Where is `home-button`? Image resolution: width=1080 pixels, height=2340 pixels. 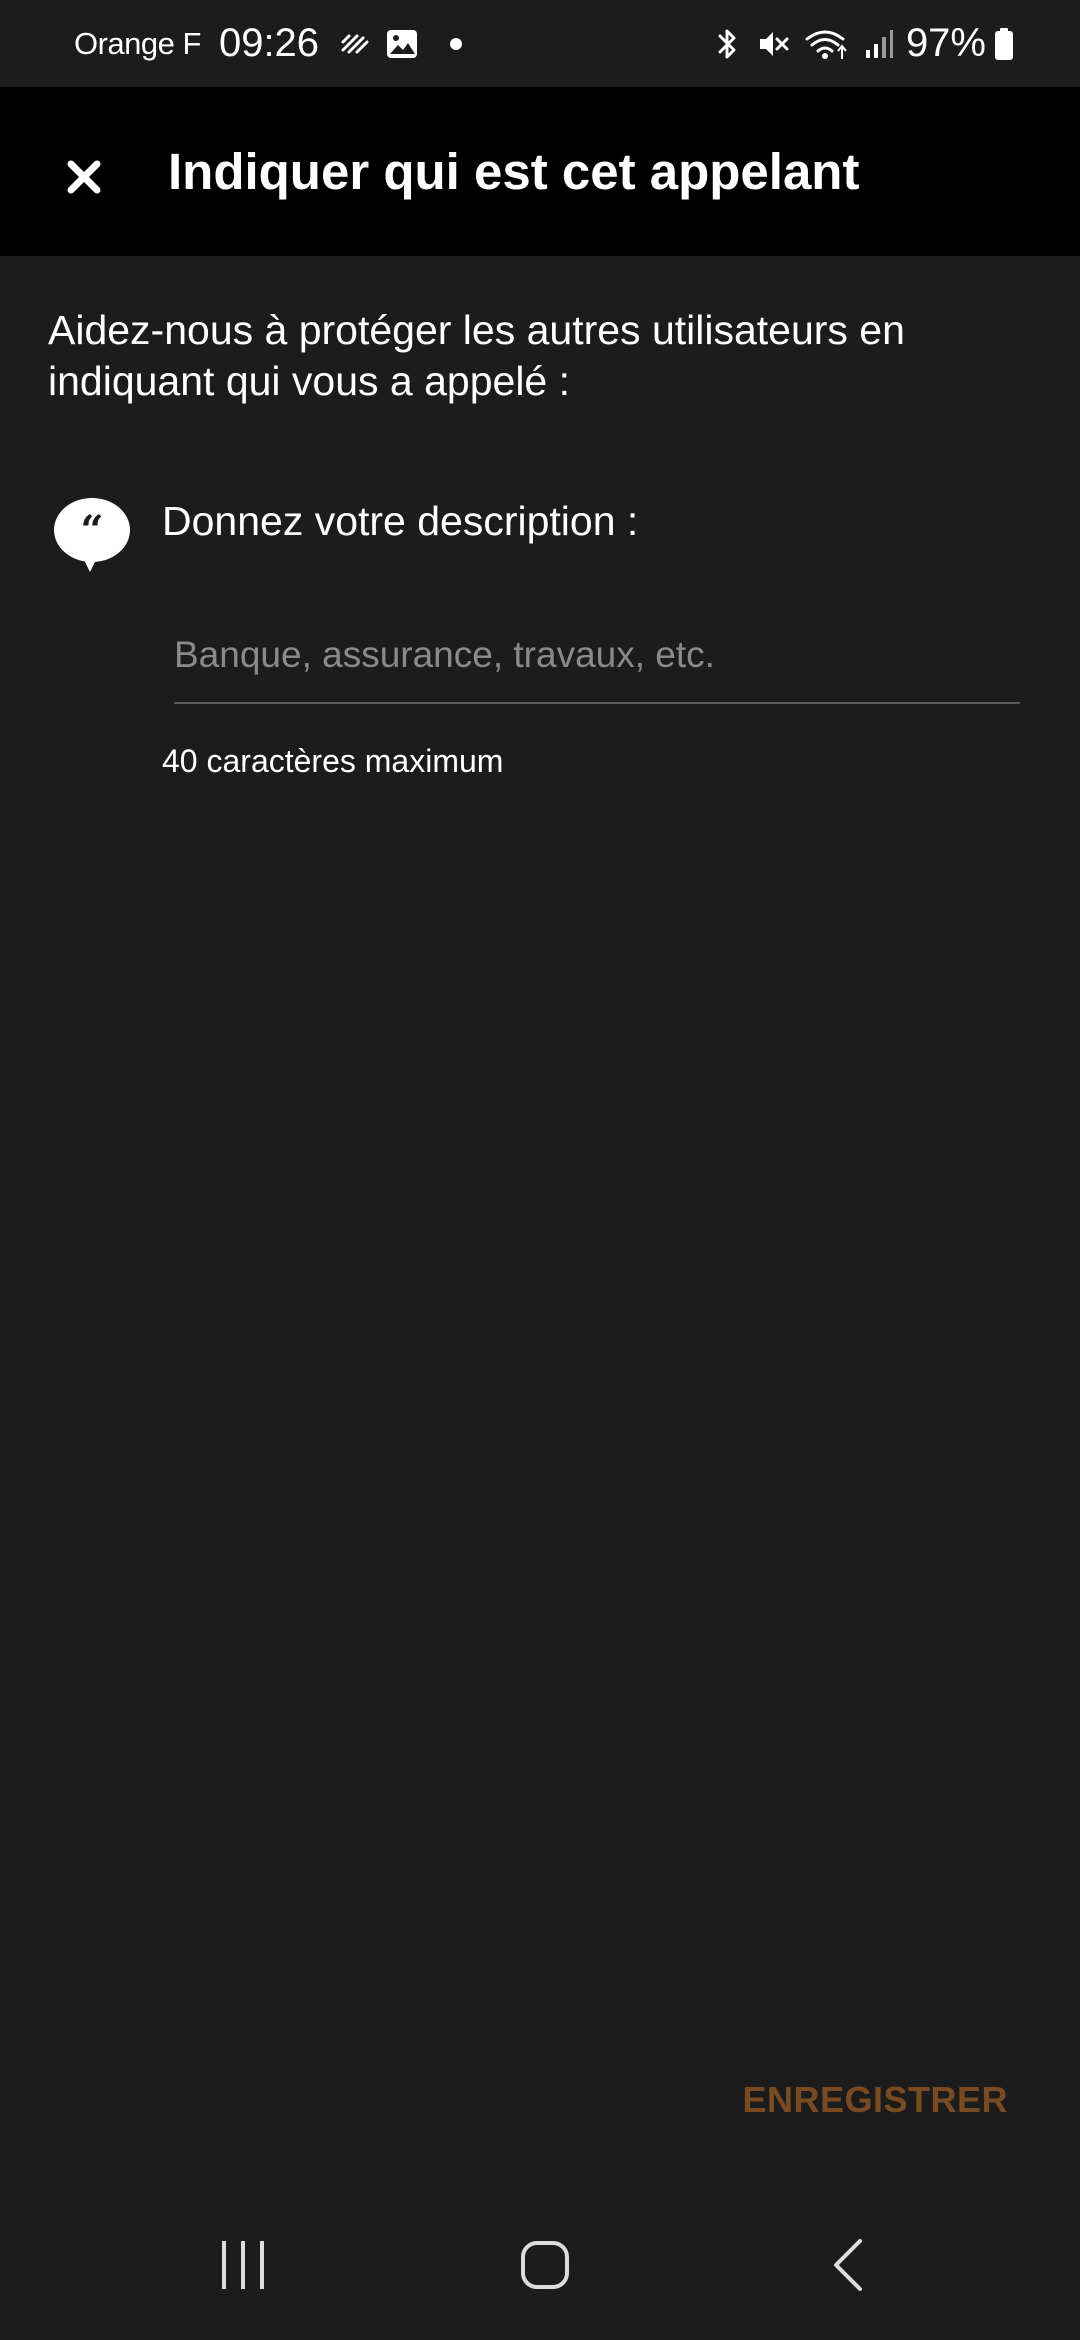
home-button is located at coordinates (545, 2265).